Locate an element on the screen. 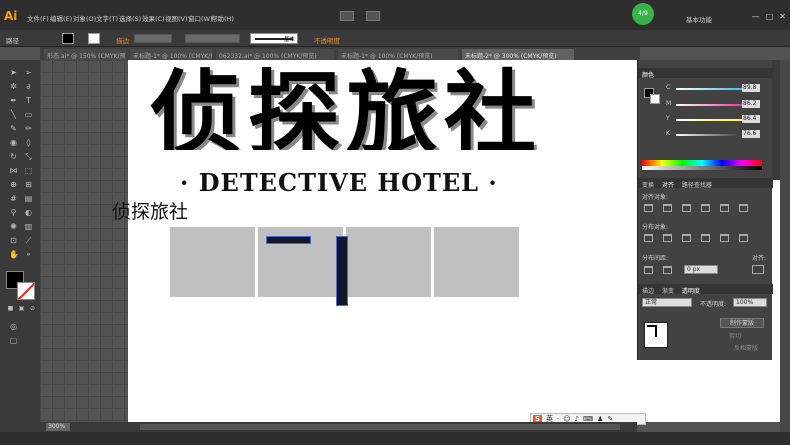 The width and height of the screenshot is (790, 445). invert-mask-checkbox: 反相蒙版 is located at coordinates (746, 349).